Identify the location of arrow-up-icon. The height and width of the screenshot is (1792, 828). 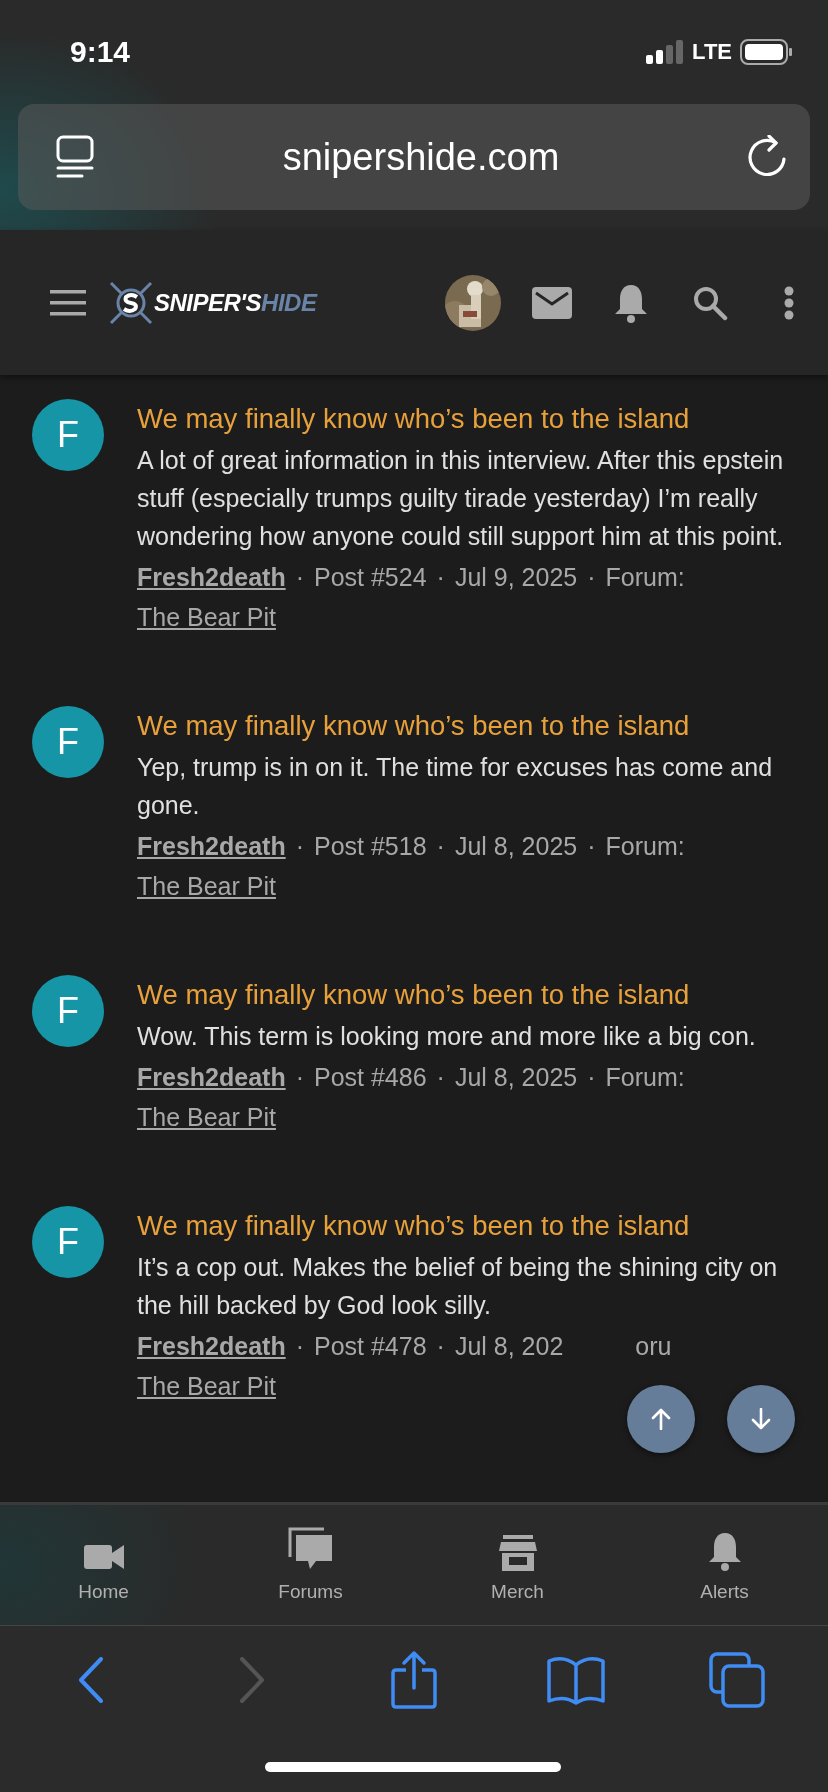
(661, 1419).